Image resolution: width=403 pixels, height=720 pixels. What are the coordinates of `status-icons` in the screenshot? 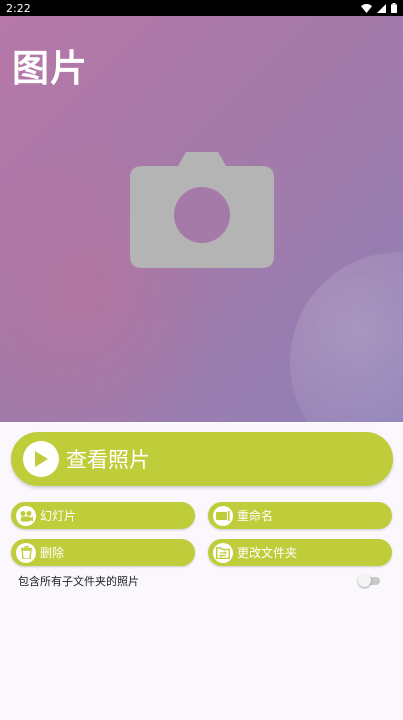 It's located at (379, 8).